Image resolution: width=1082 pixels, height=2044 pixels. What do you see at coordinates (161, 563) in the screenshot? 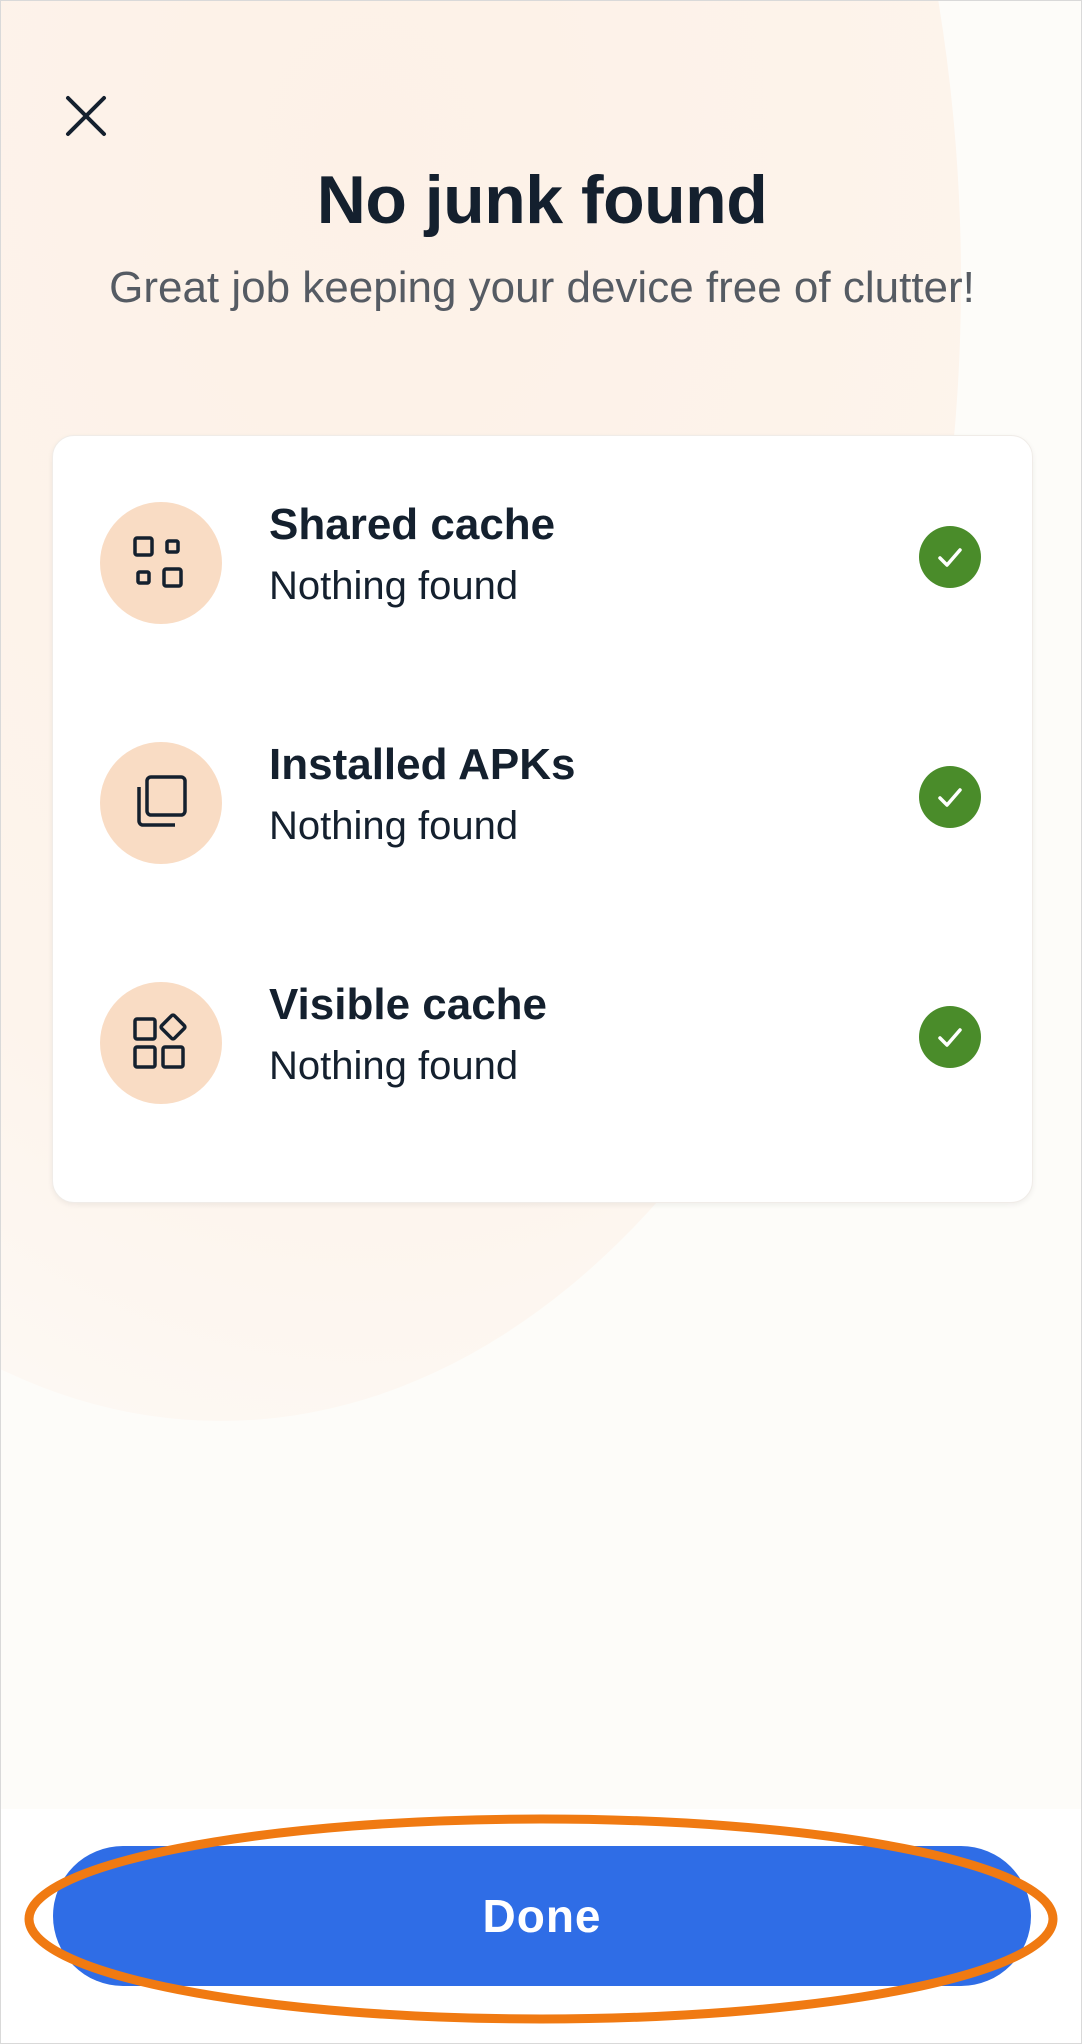
I see `shared-cache-icon` at bounding box center [161, 563].